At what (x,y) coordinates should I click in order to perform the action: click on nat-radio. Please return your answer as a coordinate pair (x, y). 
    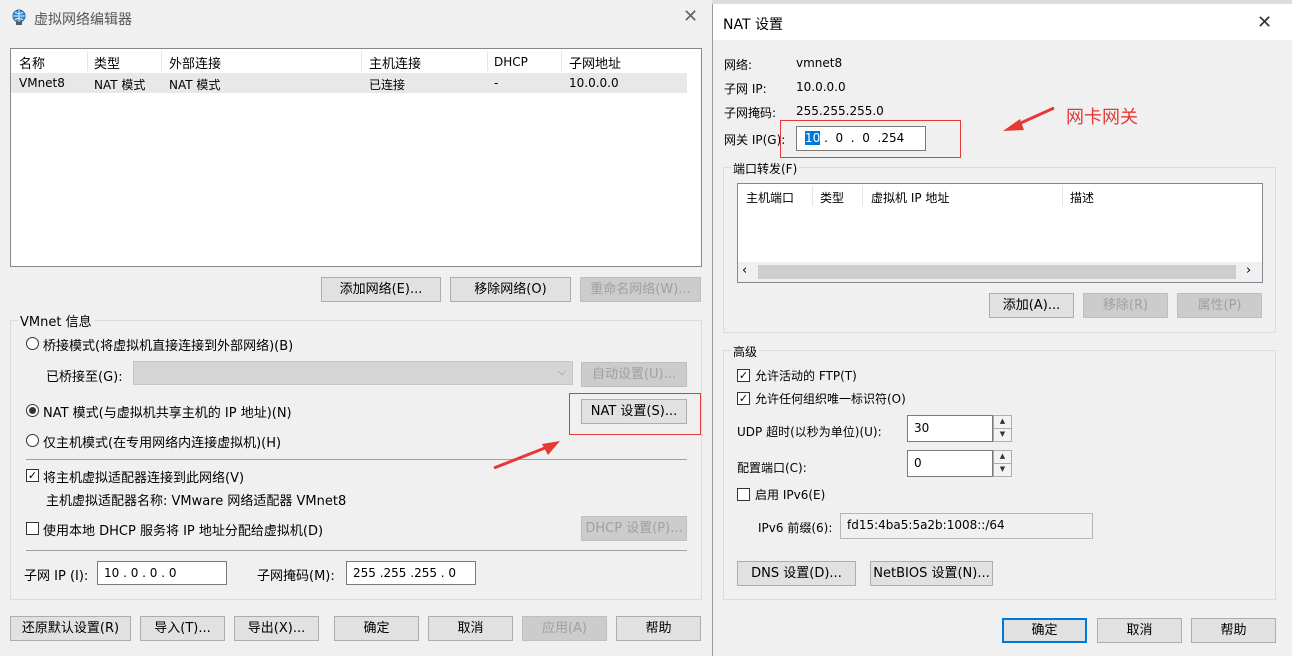
    Looking at the image, I should click on (32, 410).